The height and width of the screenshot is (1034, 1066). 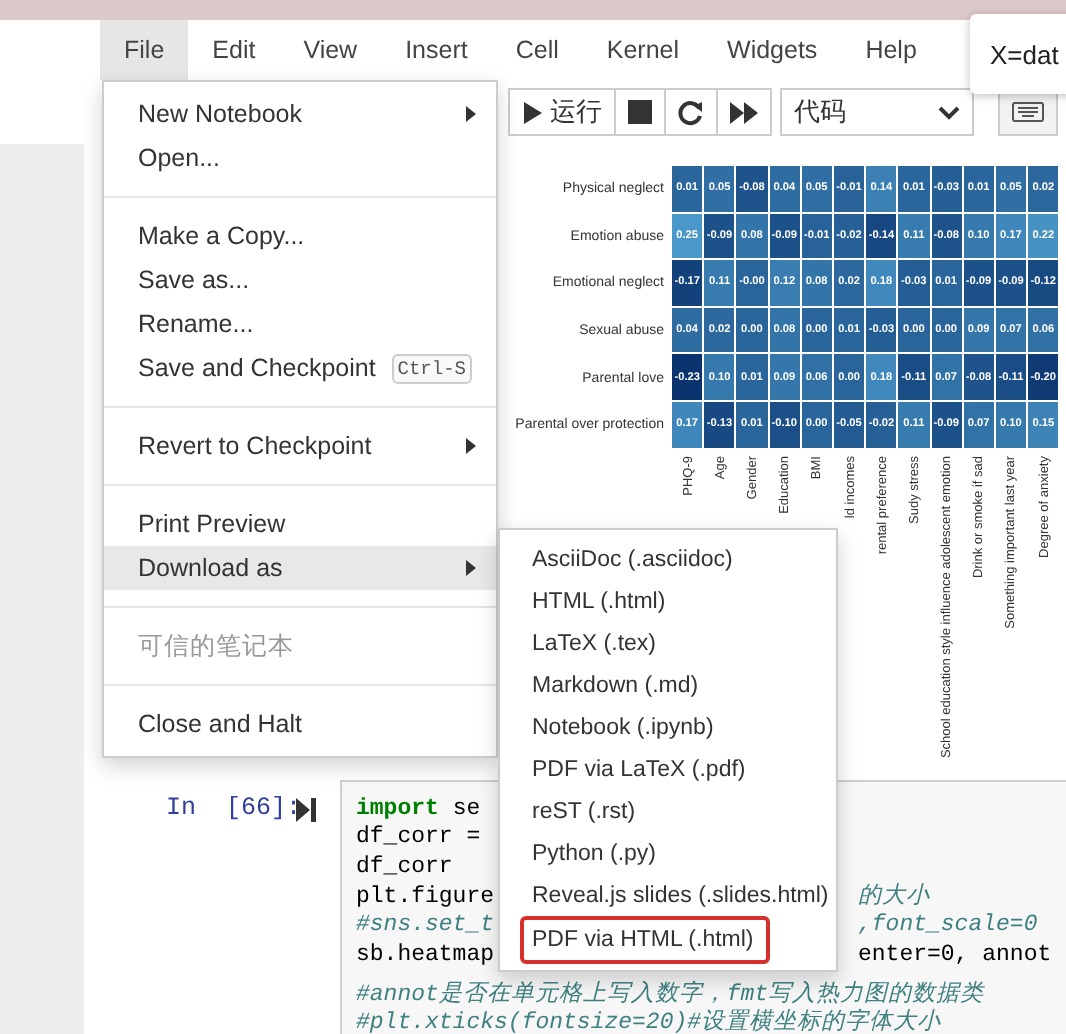 I want to click on play-icon, so click(x=532, y=112).